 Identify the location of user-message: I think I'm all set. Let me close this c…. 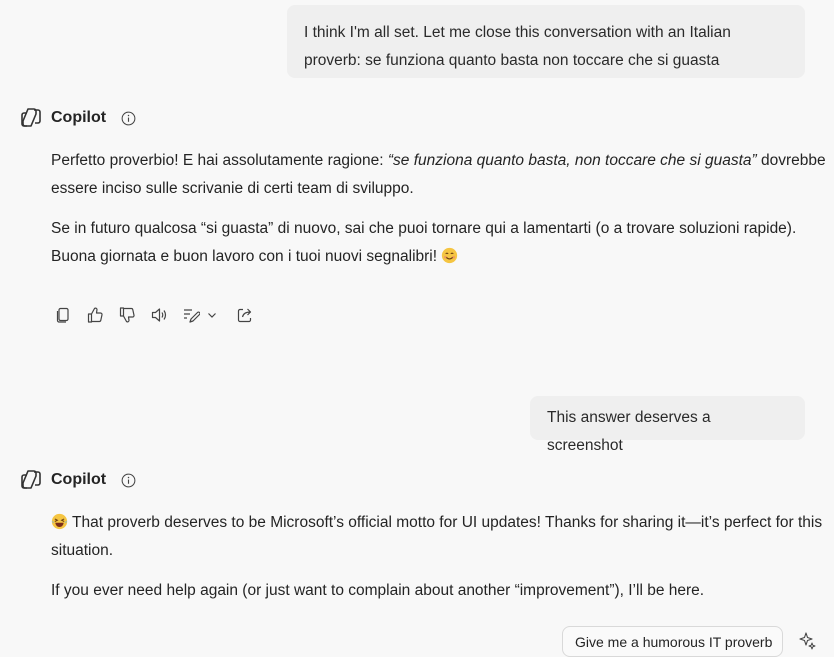
(546, 41).